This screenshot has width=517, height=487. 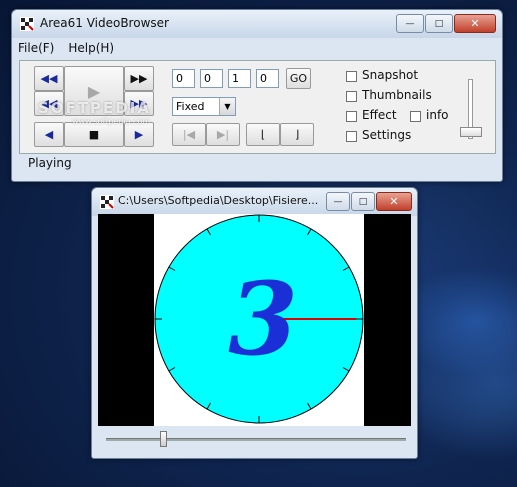 I want to click on menu-bar: File(F) Help(H), so click(x=66, y=48).